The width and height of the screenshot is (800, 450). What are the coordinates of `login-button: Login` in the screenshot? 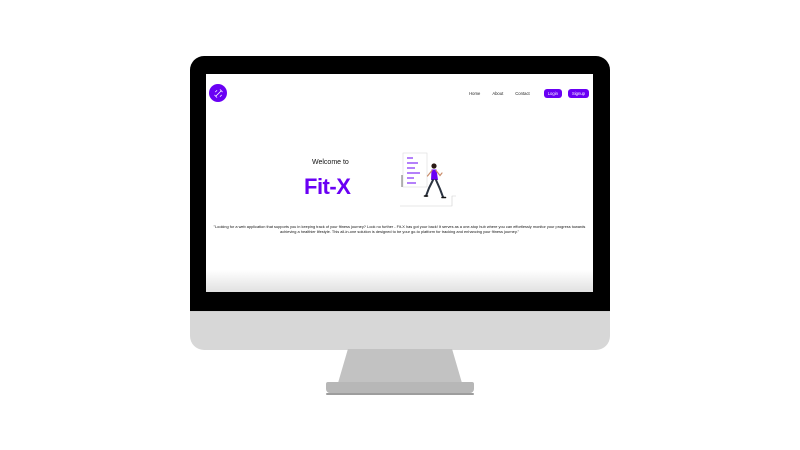 It's located at (552, 93).